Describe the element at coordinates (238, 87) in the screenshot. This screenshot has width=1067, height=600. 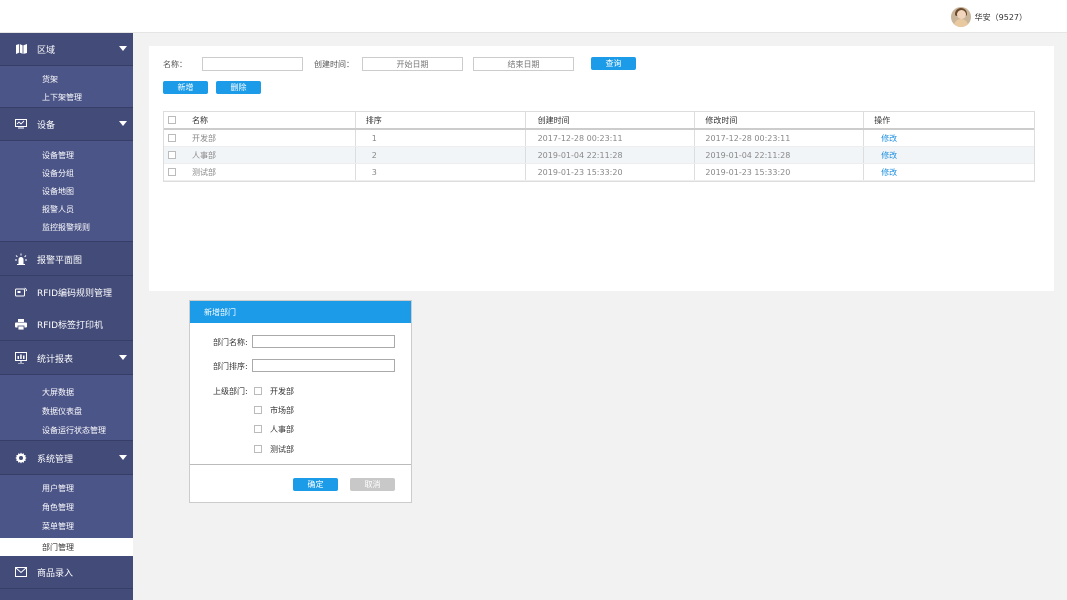
I see `delete-button: 删除` at that location.